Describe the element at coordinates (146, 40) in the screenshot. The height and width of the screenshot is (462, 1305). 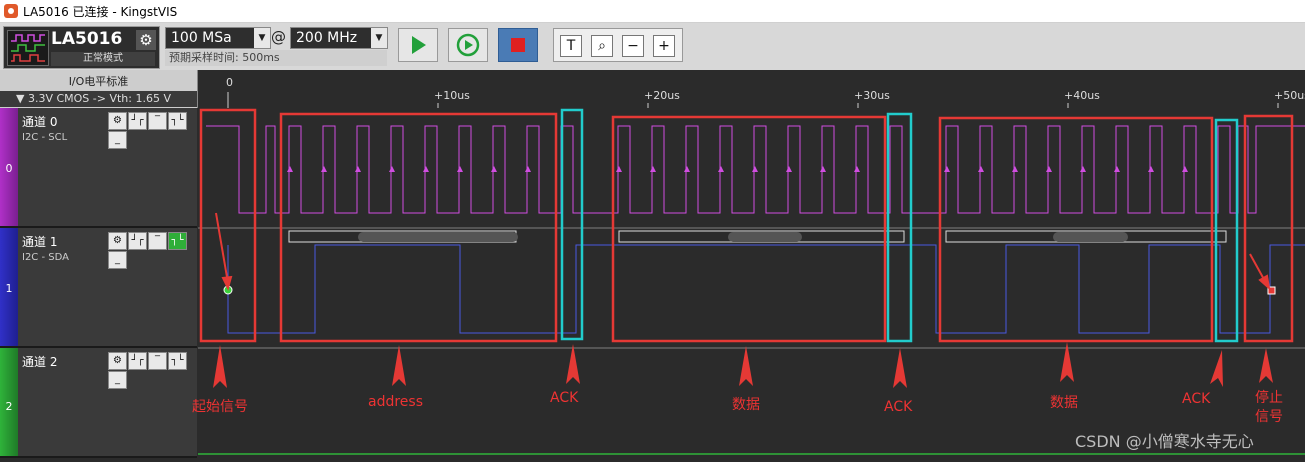
I see `device-settings-gear-icon: ⚙` at that location.